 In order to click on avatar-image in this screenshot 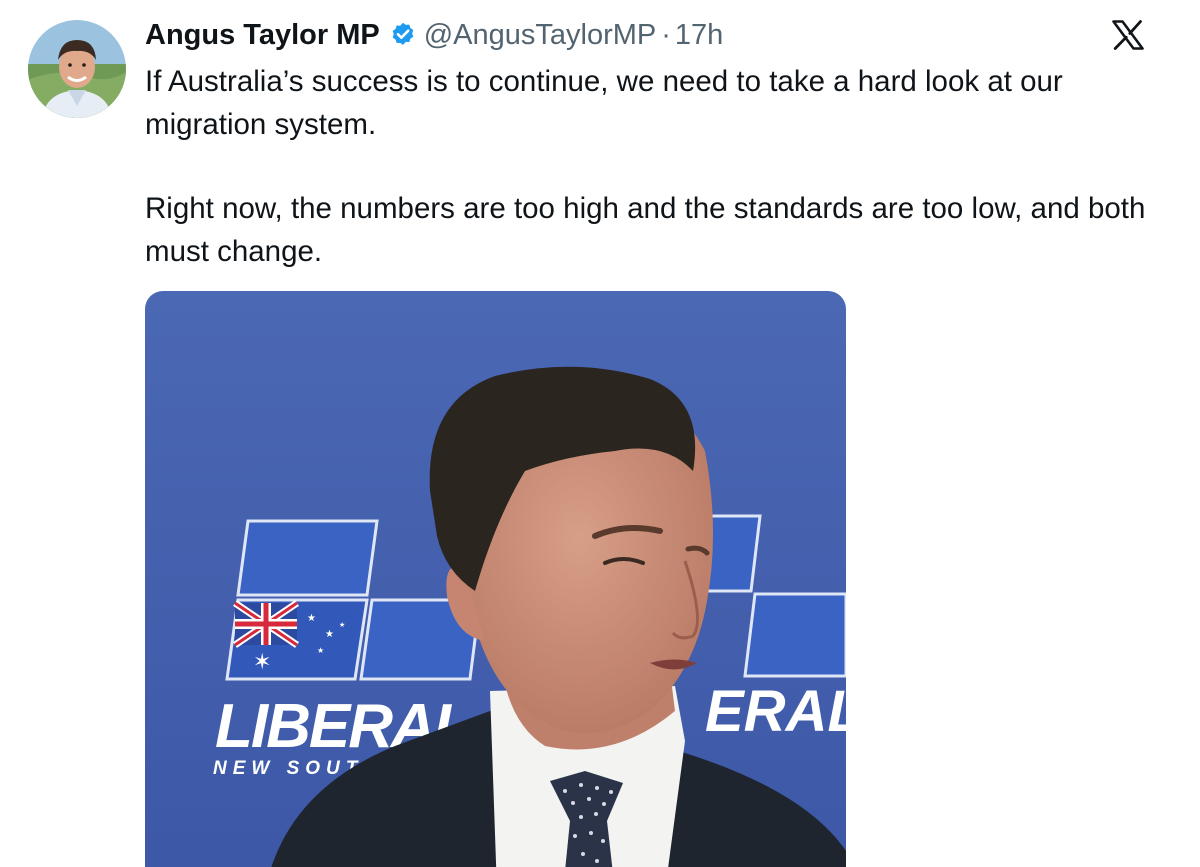, I will do `click(77, 69)`.